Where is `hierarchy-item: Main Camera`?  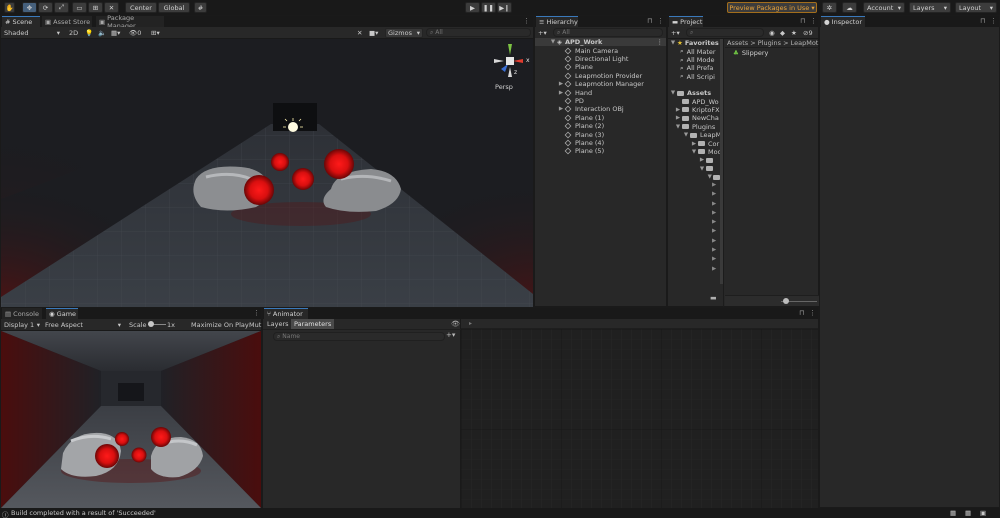
hierarchy-item: Main Camera is located at coordinates (600, 50).